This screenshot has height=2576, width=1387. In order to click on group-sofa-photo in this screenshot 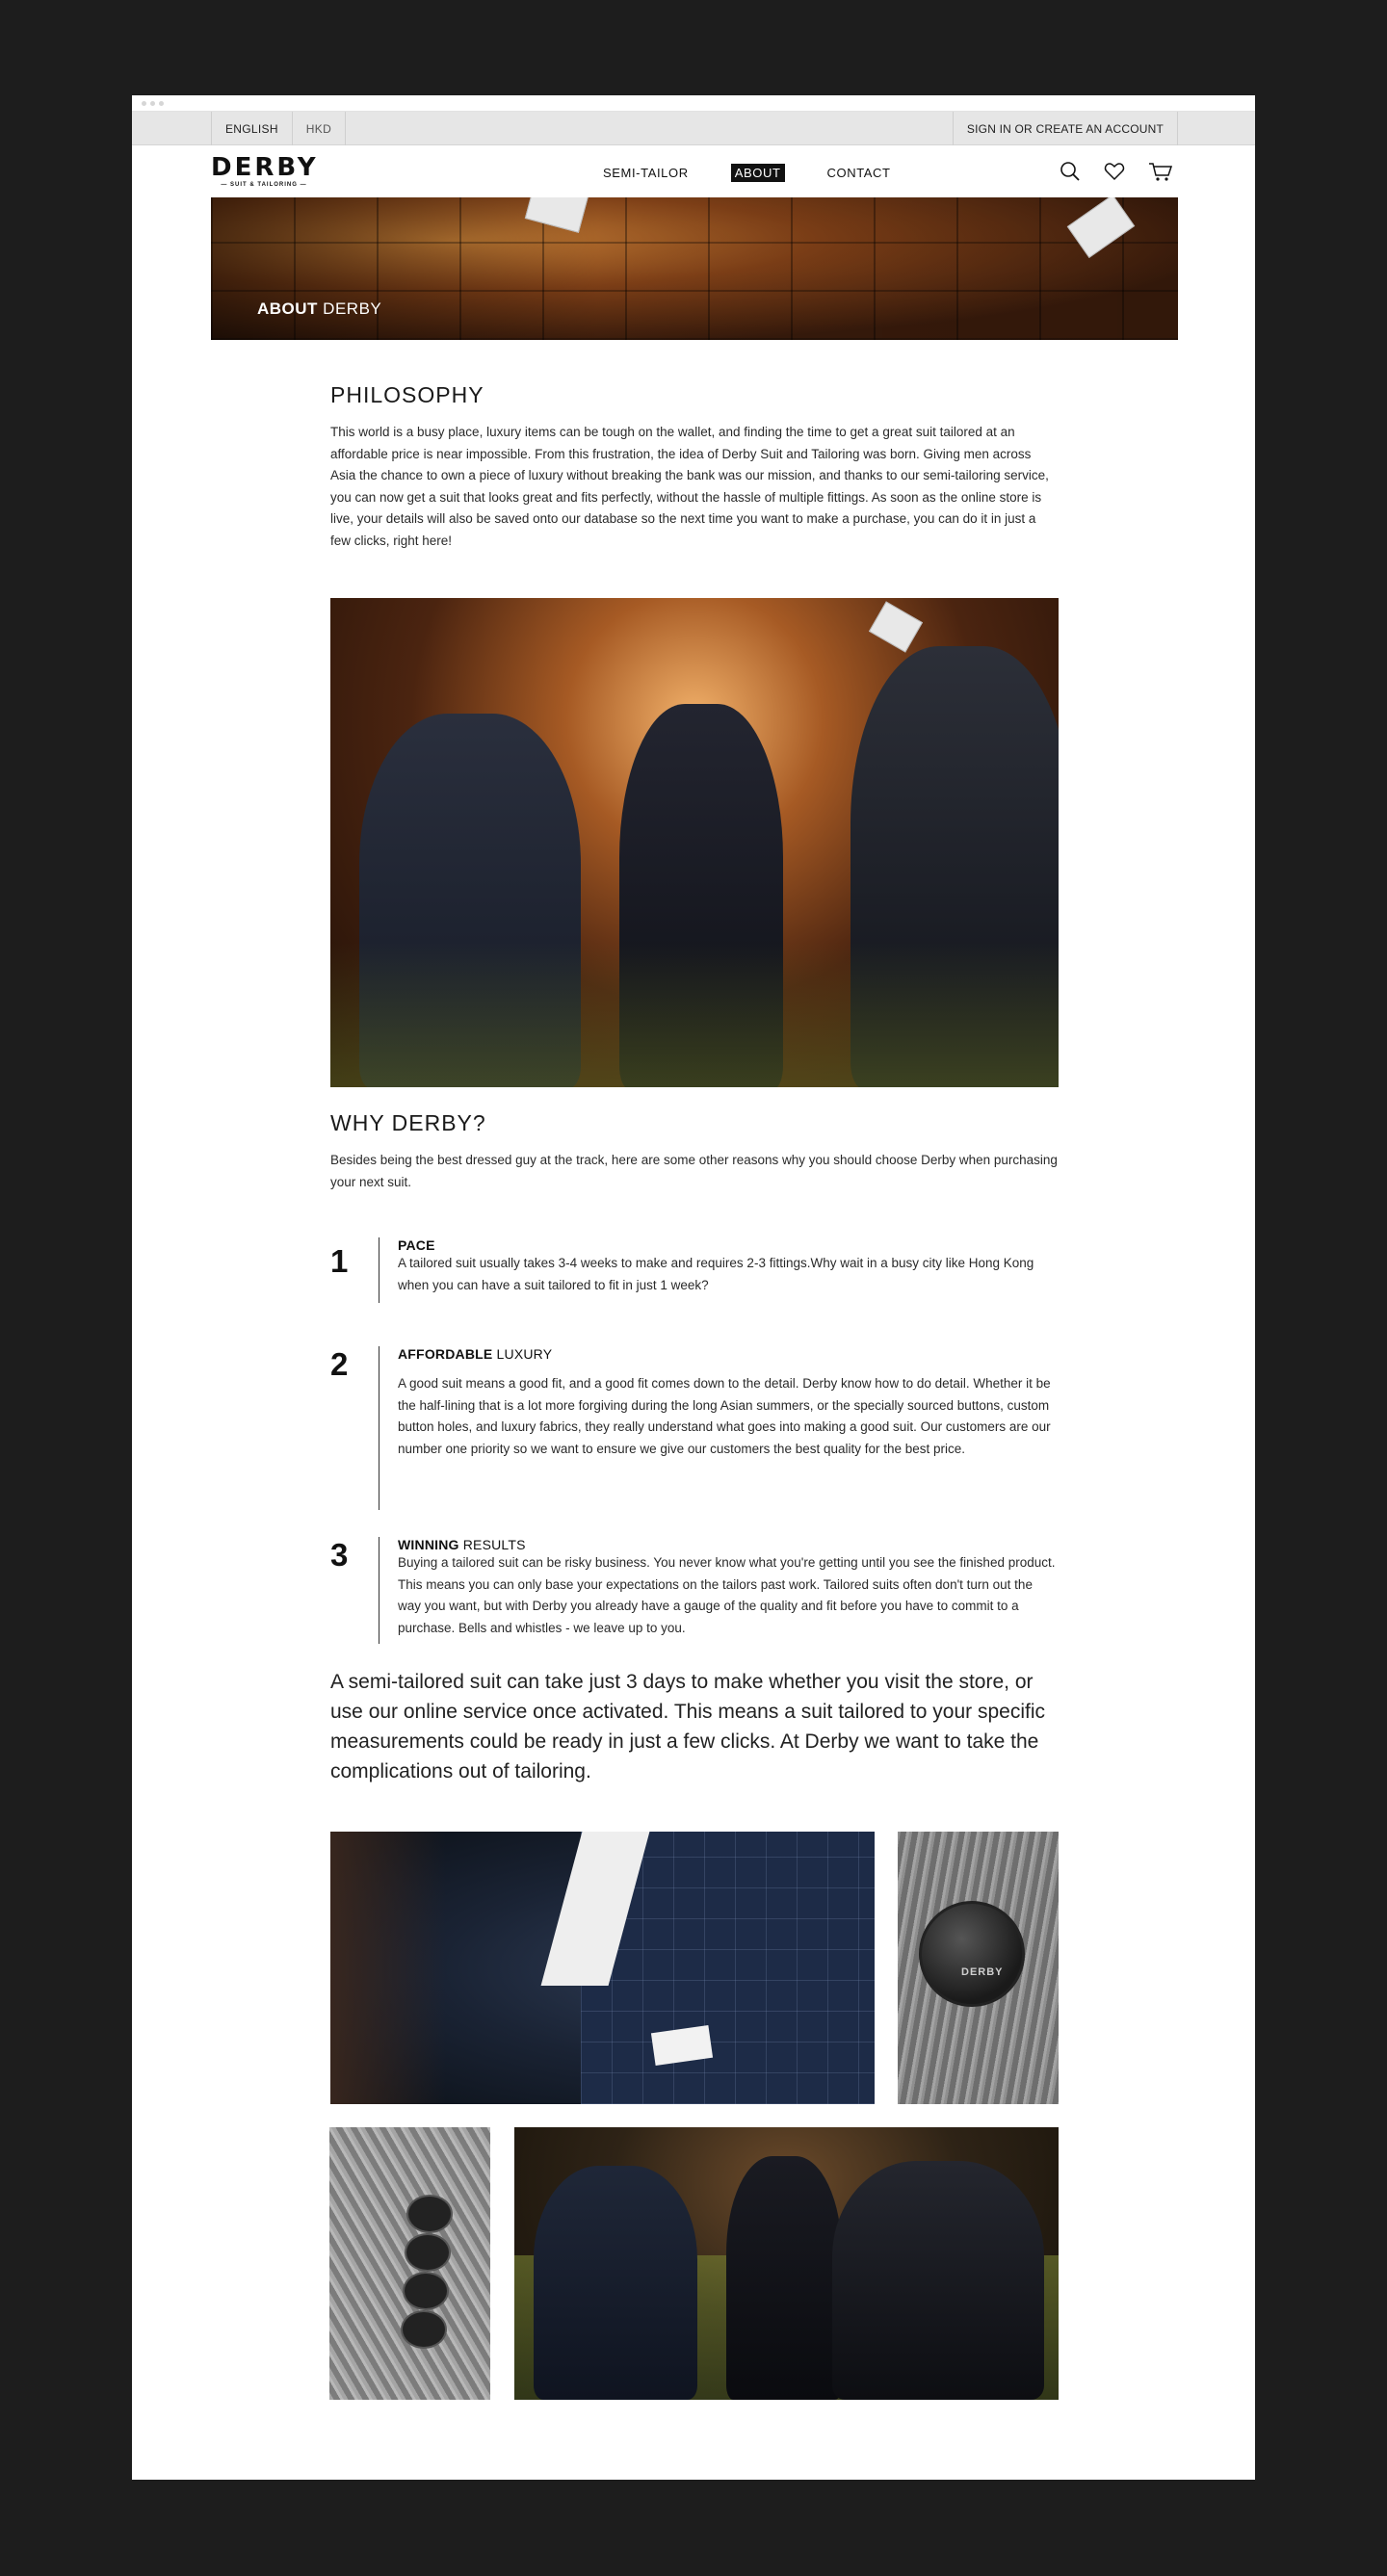, I will do `click(786, 2263)`.